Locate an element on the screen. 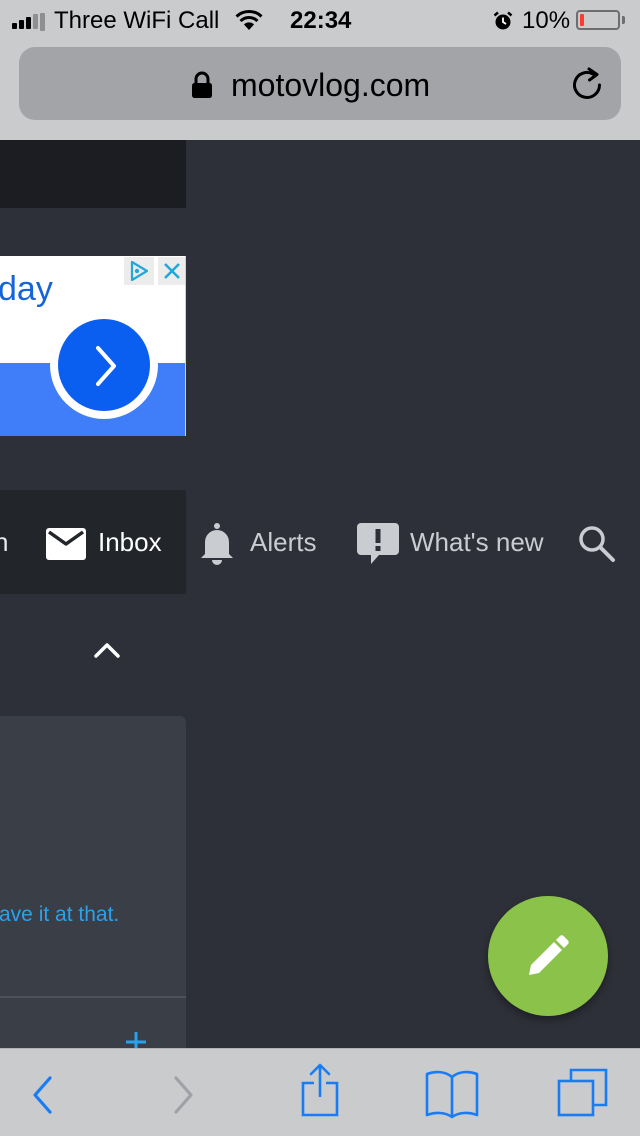 This screenshot has height=1136, width=640. share-icon is located at coordinates (320, 1092).